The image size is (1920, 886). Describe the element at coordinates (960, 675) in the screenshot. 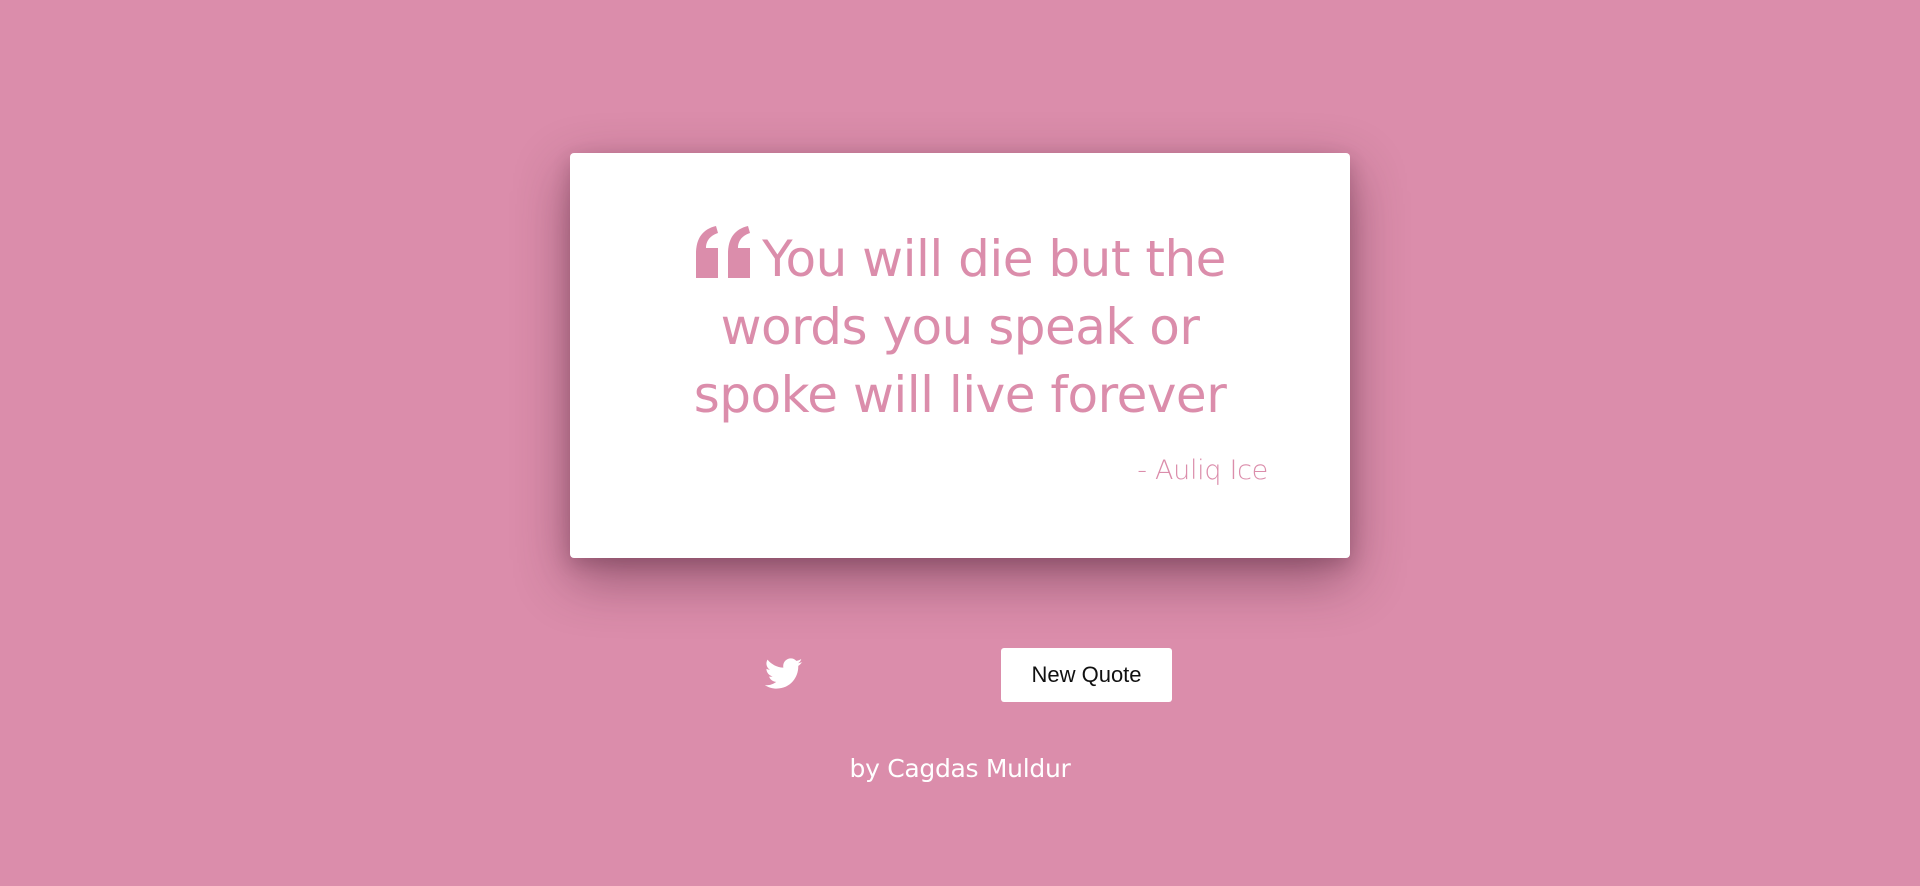

I see `actions-bar: New Quote` at that location.